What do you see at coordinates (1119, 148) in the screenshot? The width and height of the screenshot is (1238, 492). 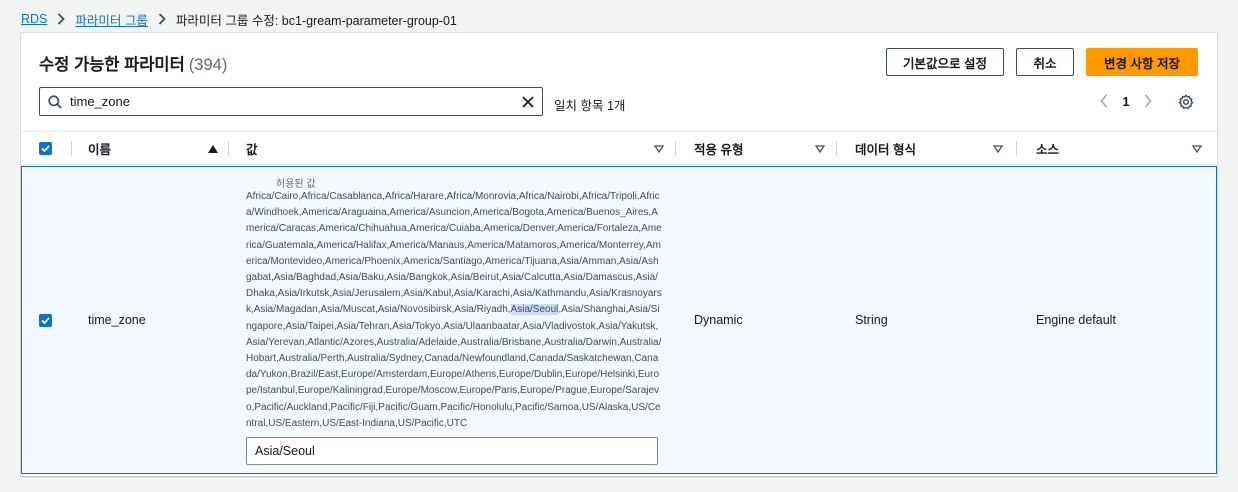 I see `column-header-source: 소스` at bounding box center [1119, 148].